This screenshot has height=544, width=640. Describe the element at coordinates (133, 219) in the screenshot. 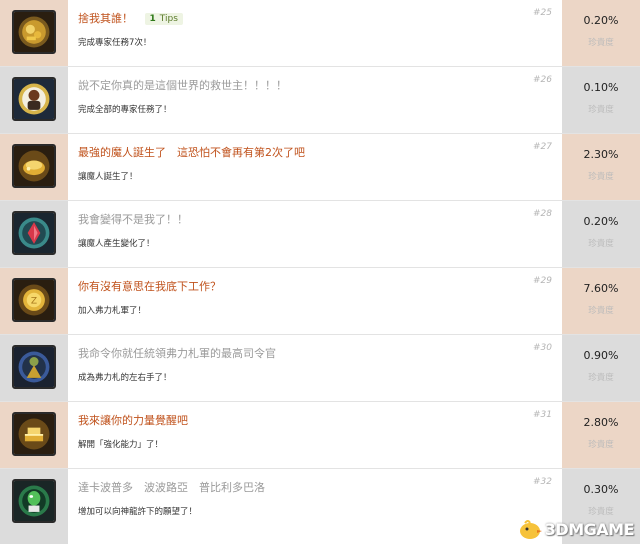

I see `achievement-title: 我會變得不是我了！！` at that location.